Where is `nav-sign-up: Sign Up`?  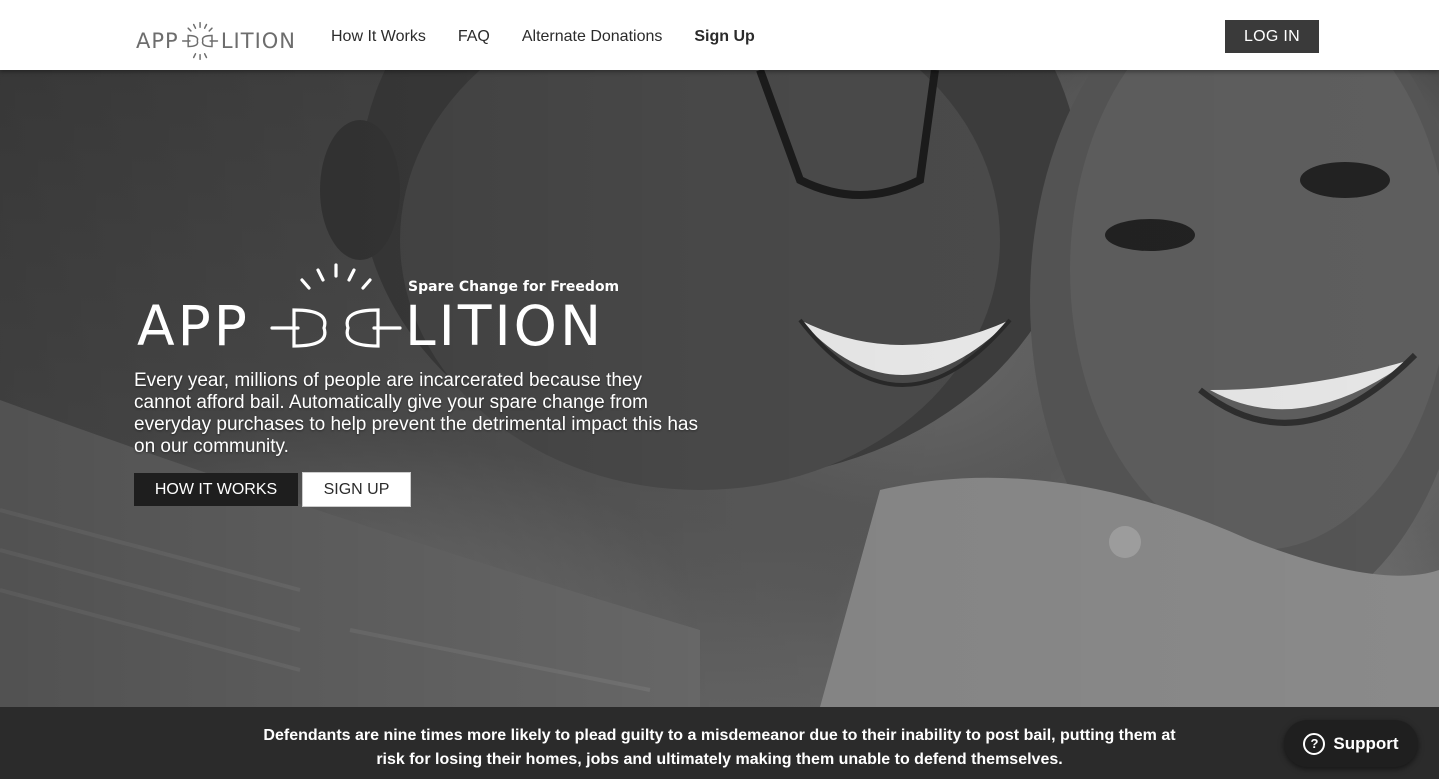
nav-sign-up: Sign Up is located at coordinates (724, 37).